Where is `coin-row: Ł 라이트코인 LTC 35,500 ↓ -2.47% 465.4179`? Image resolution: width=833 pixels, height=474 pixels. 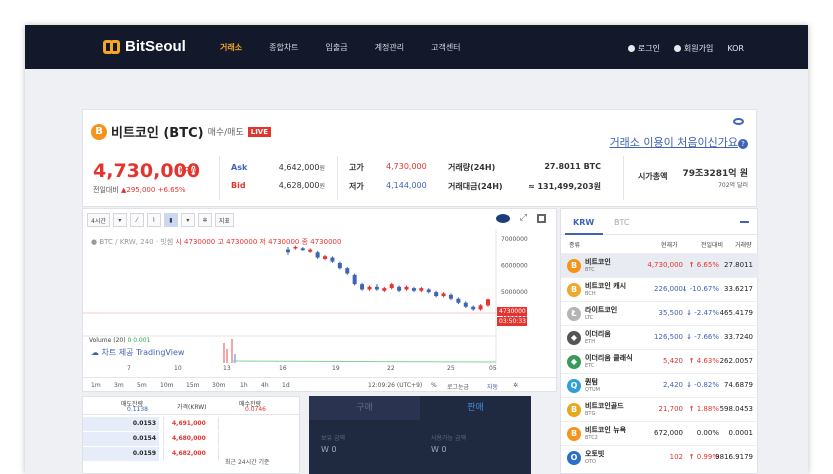 coin-row: Ł 라이트코인 LTC 35,500 ↓ -2.47% 465.4179 is located at coordinates (660, 313).